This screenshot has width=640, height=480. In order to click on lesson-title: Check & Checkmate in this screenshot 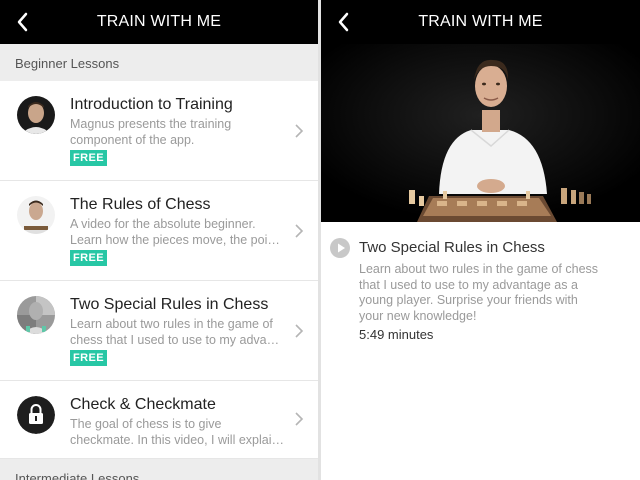, I will do `click(143, 404)`.